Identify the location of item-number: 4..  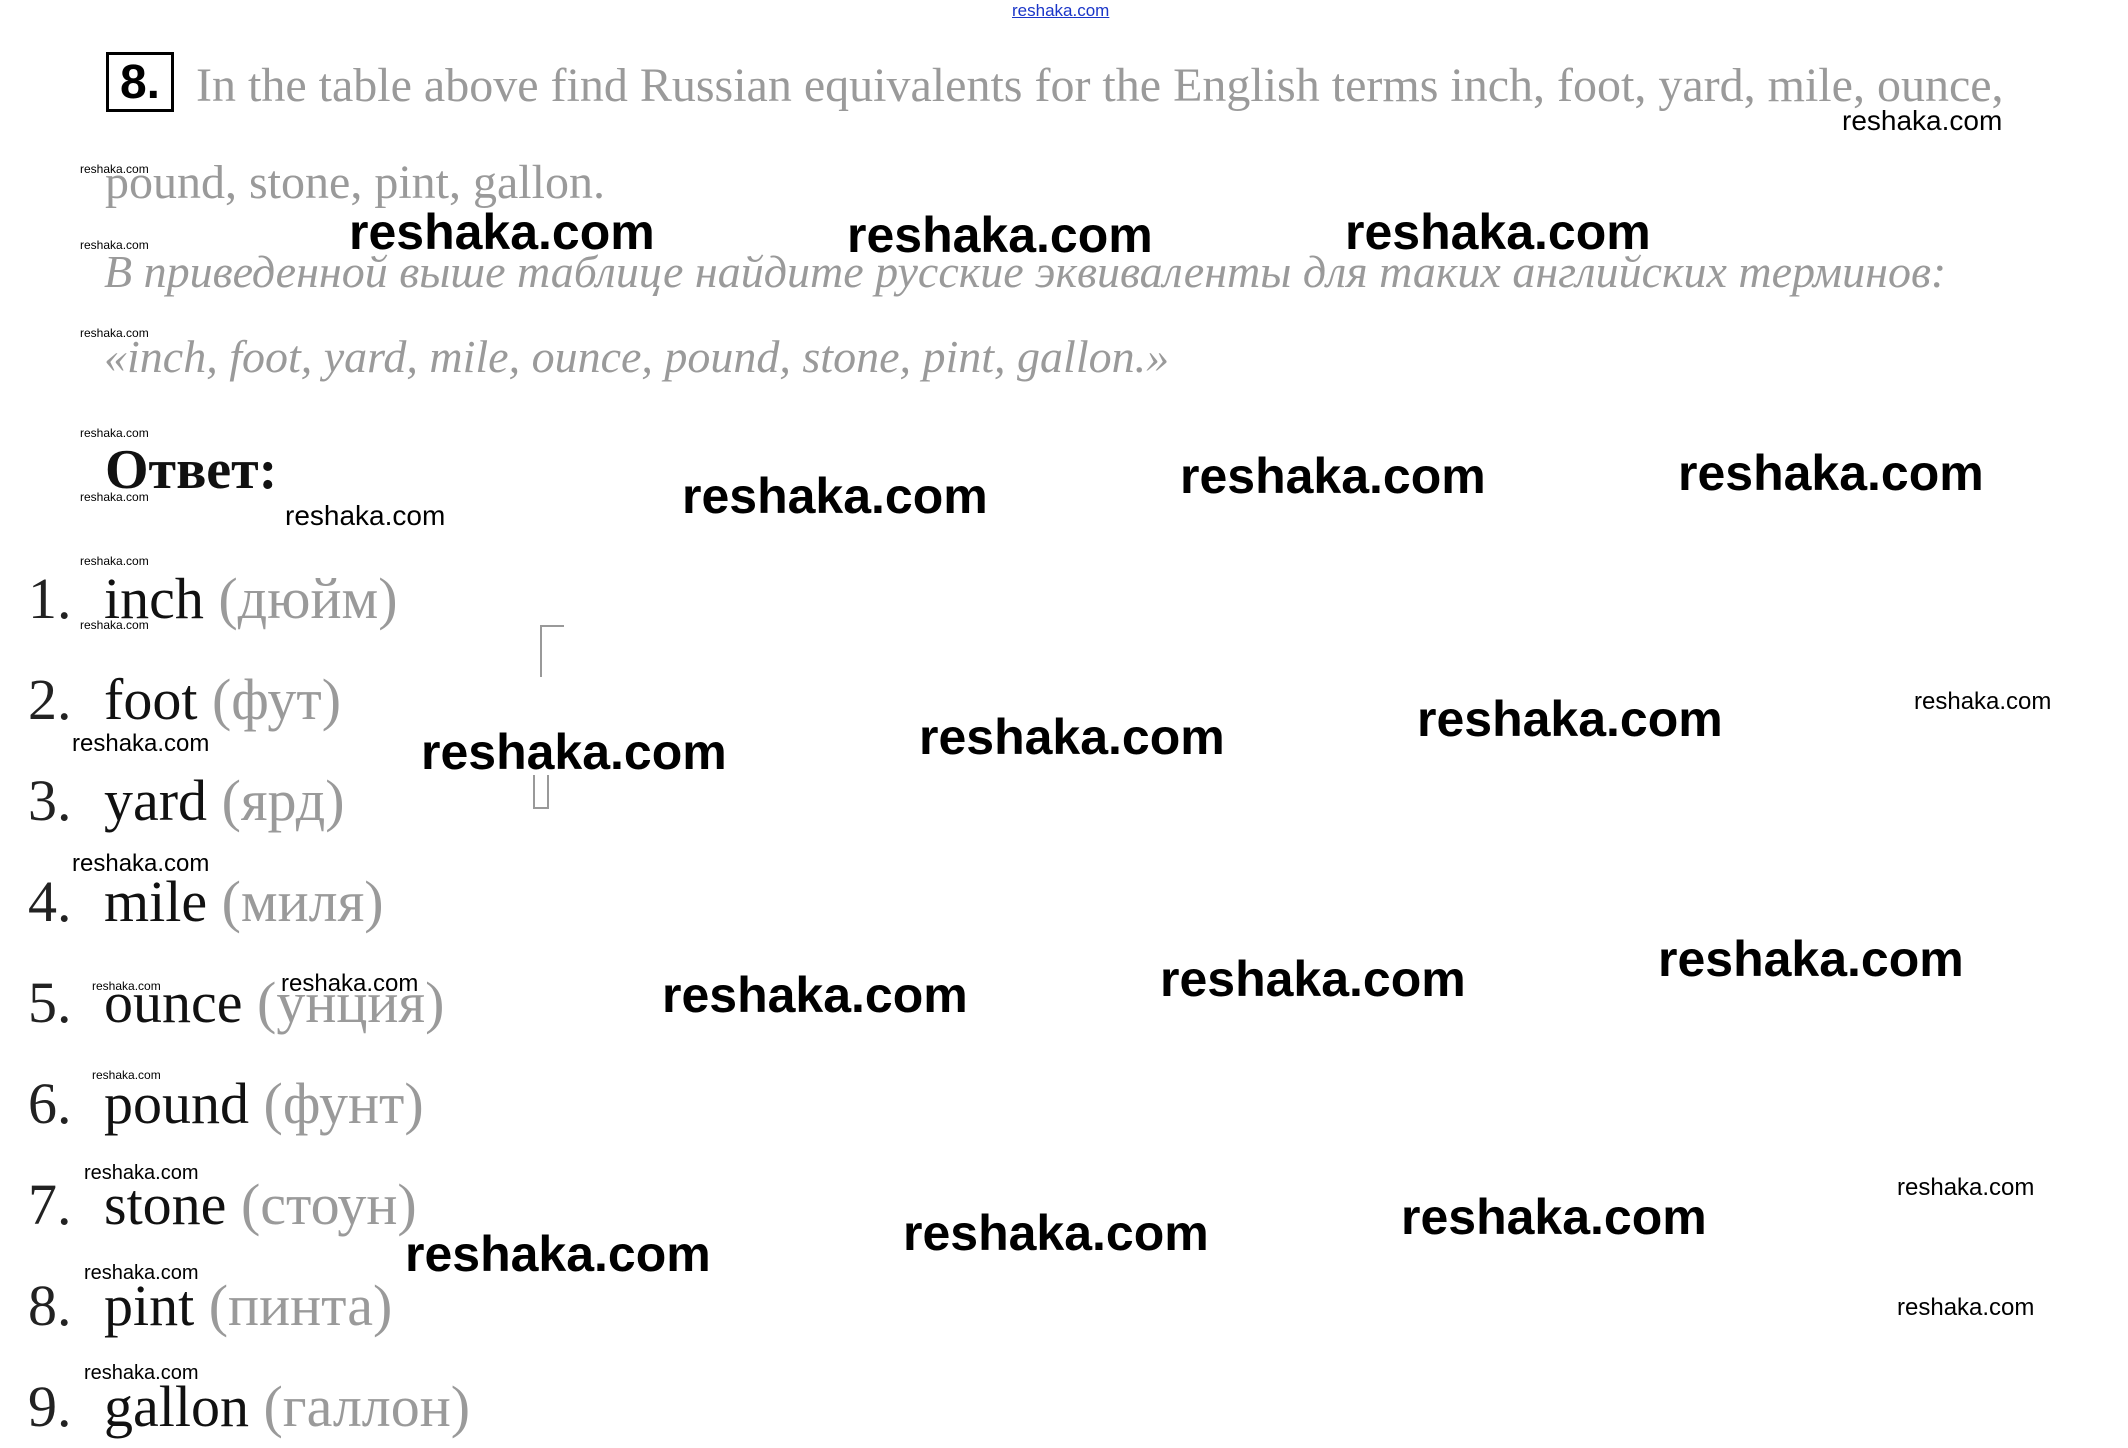
(50, 901).